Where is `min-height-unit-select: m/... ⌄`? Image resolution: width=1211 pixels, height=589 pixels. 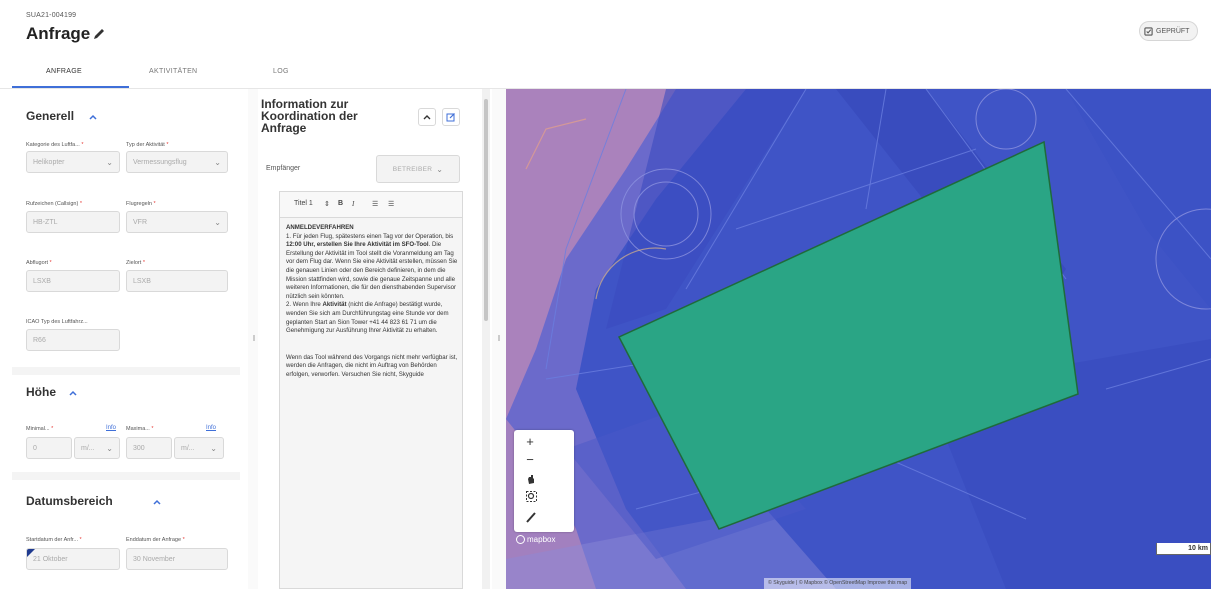
min-height-unit-select: m/... ⌄ is located at coordinates (97, 448).